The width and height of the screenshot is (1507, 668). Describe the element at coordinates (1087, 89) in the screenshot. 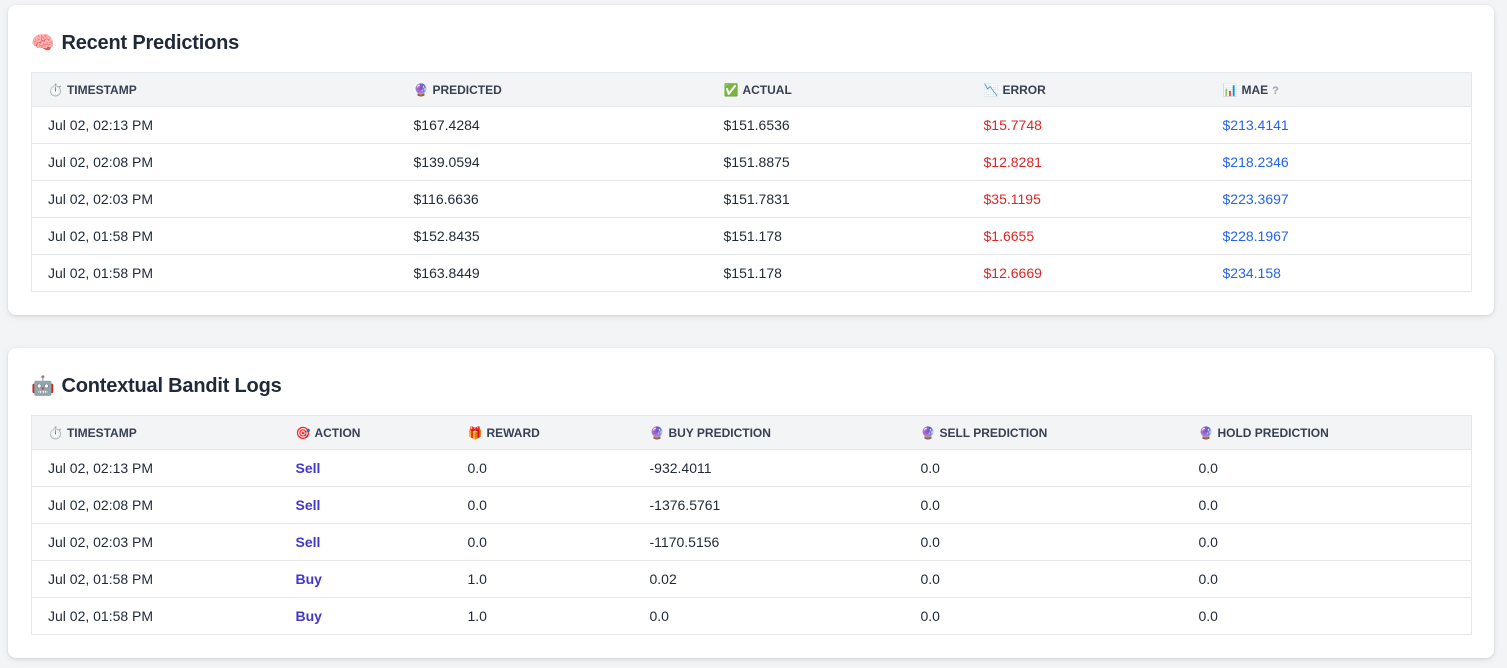

I see `col-header-error: 📉 ERROR` at that location.